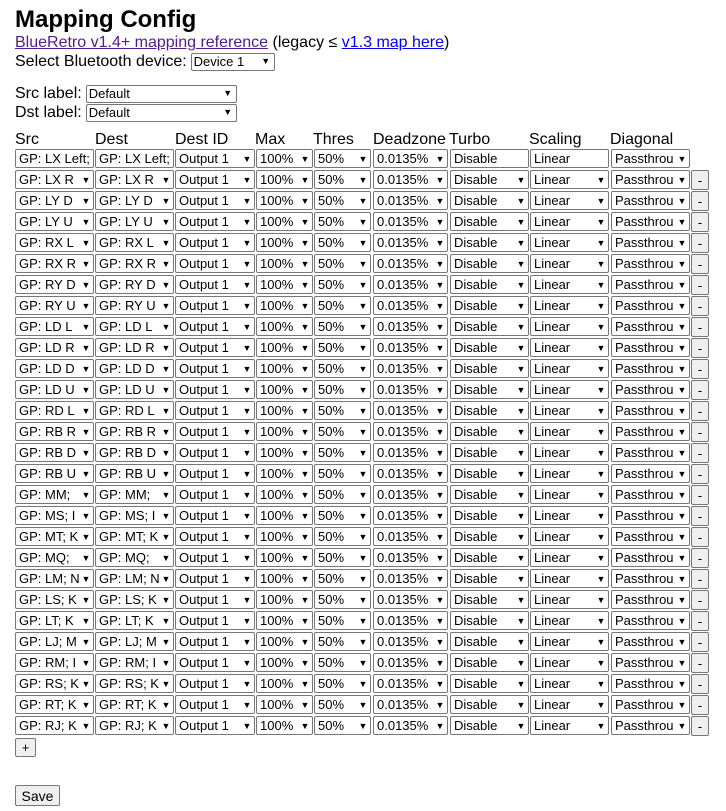  What do you see at coordinates (134, 389) in the screenshot?
I see `dest-select: GP: LD U ▼` at bounding box center [134, 389].